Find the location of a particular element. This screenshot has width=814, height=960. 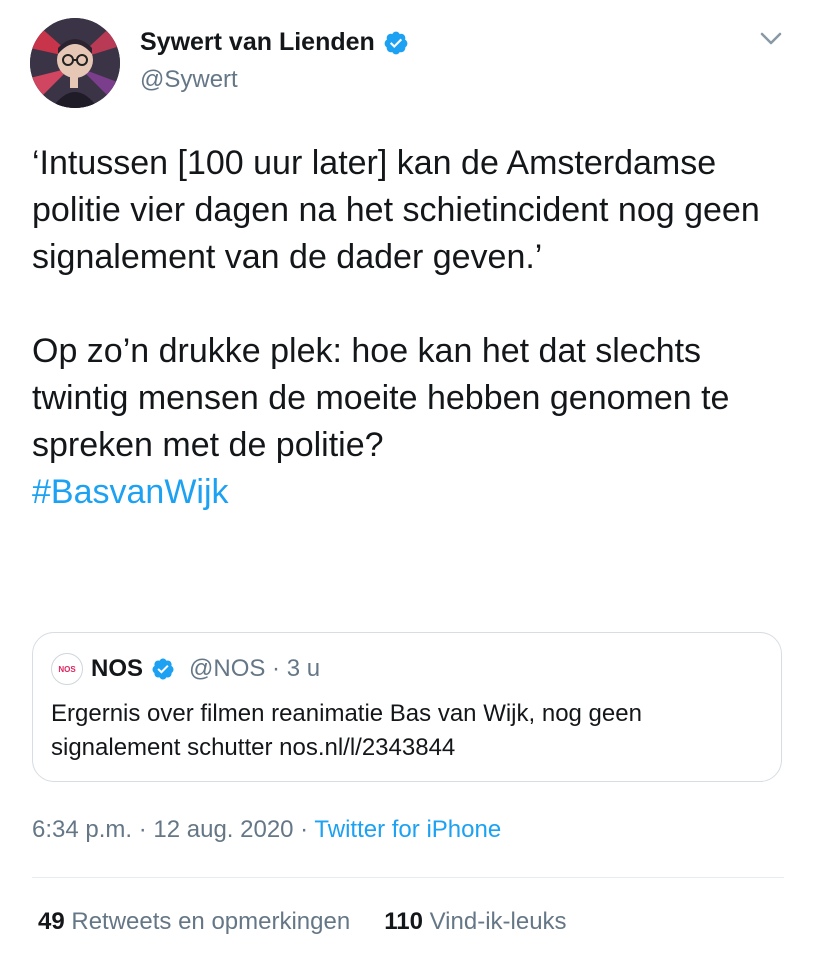

retweets-label: Retweets en opmerkingen is located at coordinates (211, 921).